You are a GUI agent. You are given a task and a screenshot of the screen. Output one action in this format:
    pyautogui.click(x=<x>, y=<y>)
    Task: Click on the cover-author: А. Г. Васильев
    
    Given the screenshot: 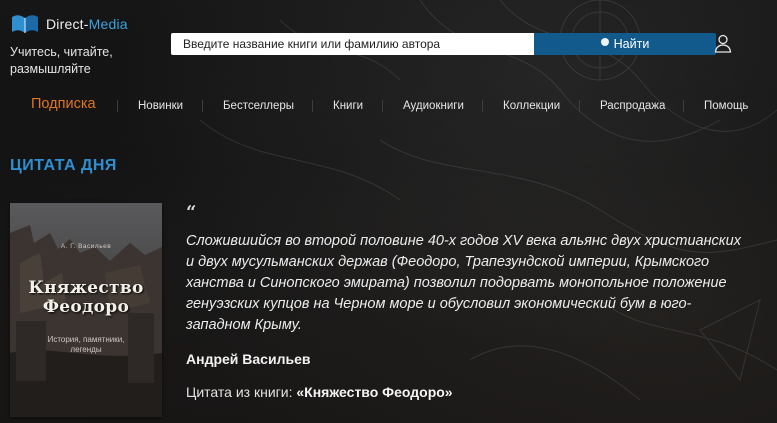 What is the action you would take?
    pyautogui.click(x=86, y=246)
    